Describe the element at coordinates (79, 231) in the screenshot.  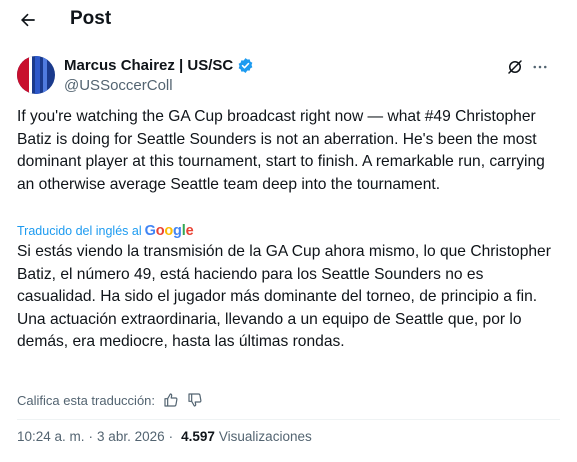
I see `translation-label: Traducido del inglés al` at that location.